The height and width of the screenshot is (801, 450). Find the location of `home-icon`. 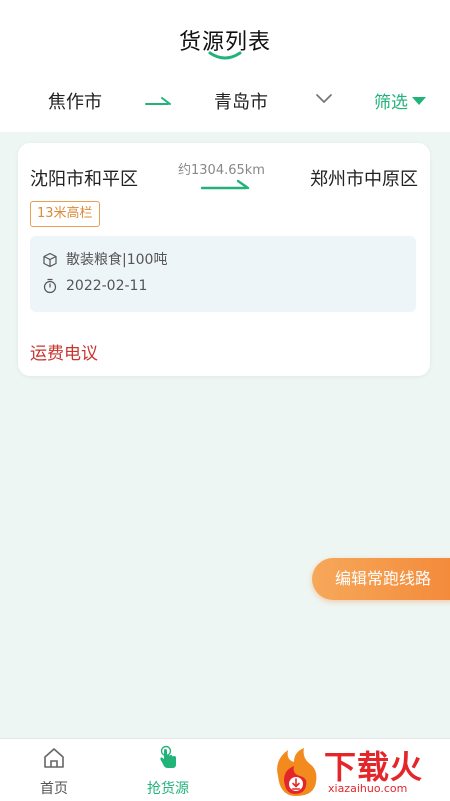

home-icon is located at coordinates (54, 758).